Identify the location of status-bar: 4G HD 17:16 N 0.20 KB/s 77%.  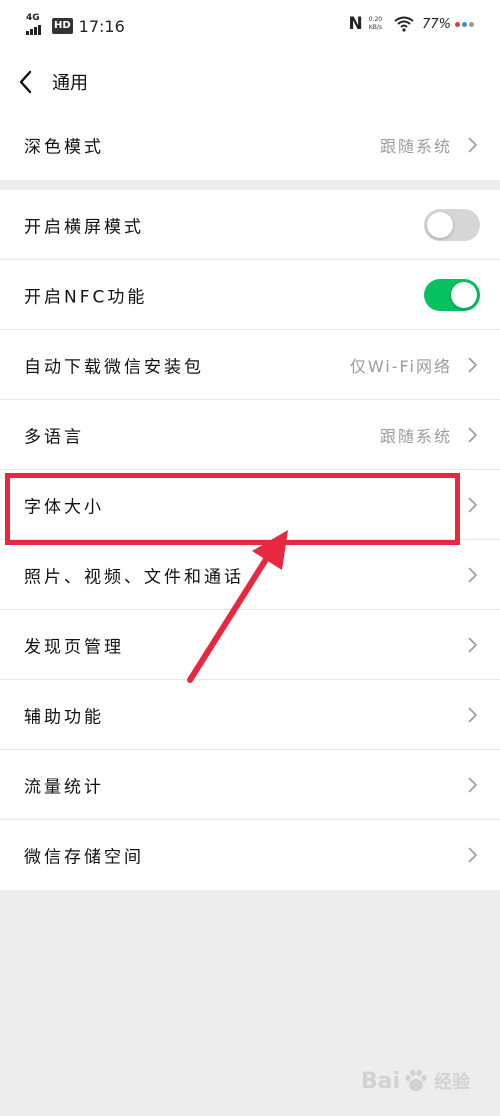
(250, 27).